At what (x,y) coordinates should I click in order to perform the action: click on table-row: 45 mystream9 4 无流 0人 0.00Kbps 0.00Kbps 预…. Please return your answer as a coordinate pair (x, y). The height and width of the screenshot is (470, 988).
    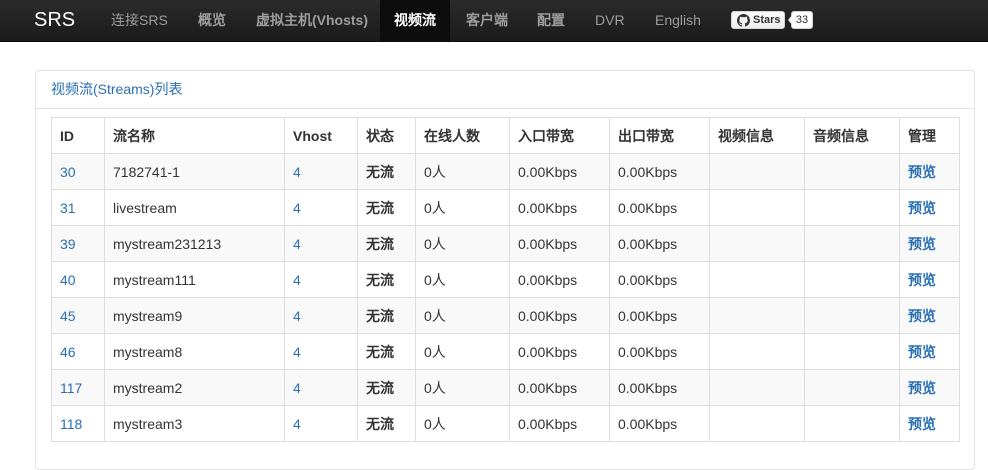
    Looking at the image, I should click on (505, 315).